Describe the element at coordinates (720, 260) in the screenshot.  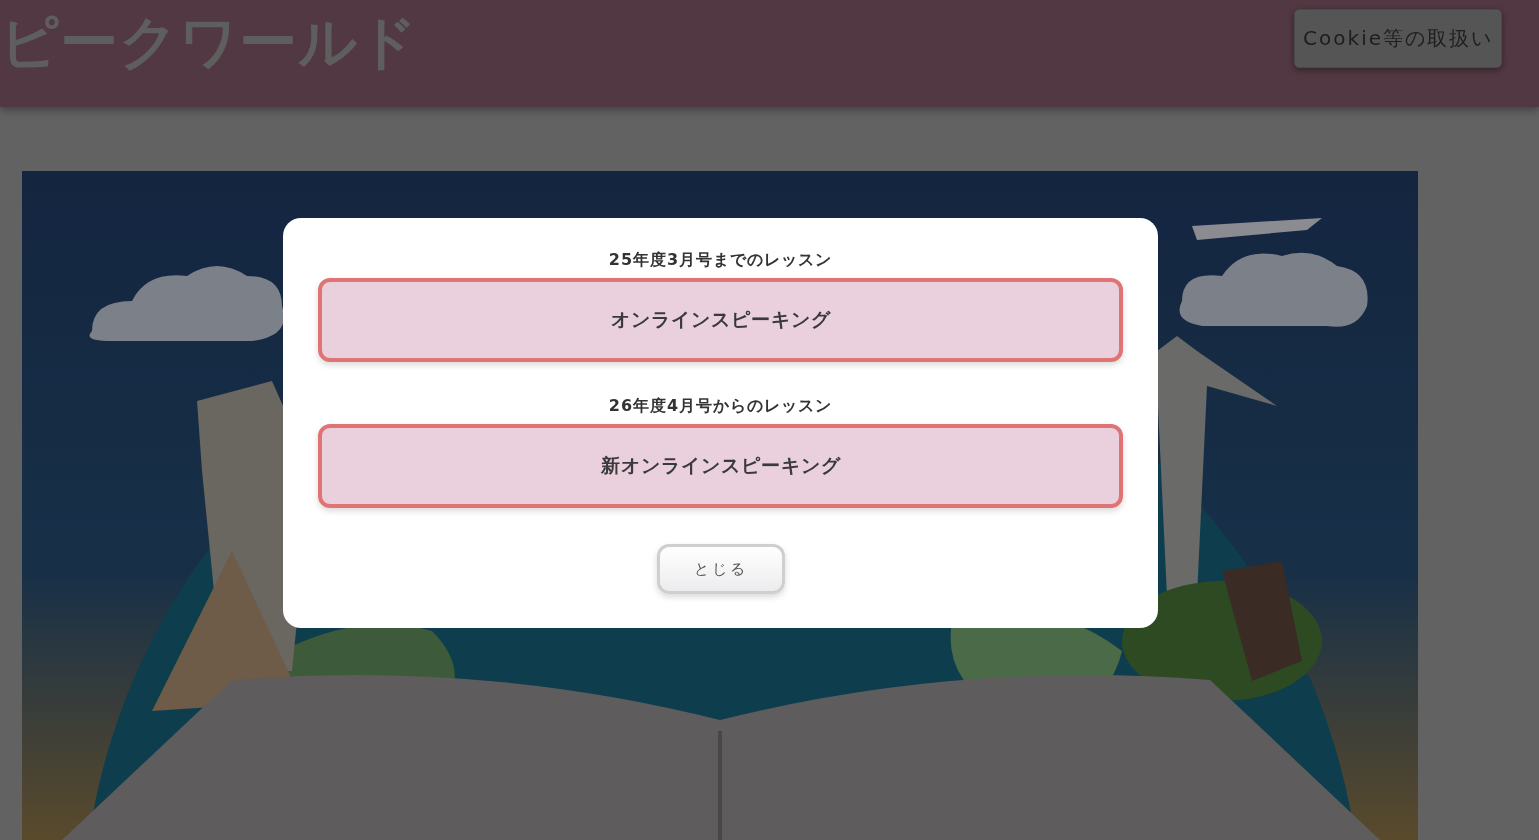
I see `lesson-caption: 25年度3月号までのレッスン` at that location.